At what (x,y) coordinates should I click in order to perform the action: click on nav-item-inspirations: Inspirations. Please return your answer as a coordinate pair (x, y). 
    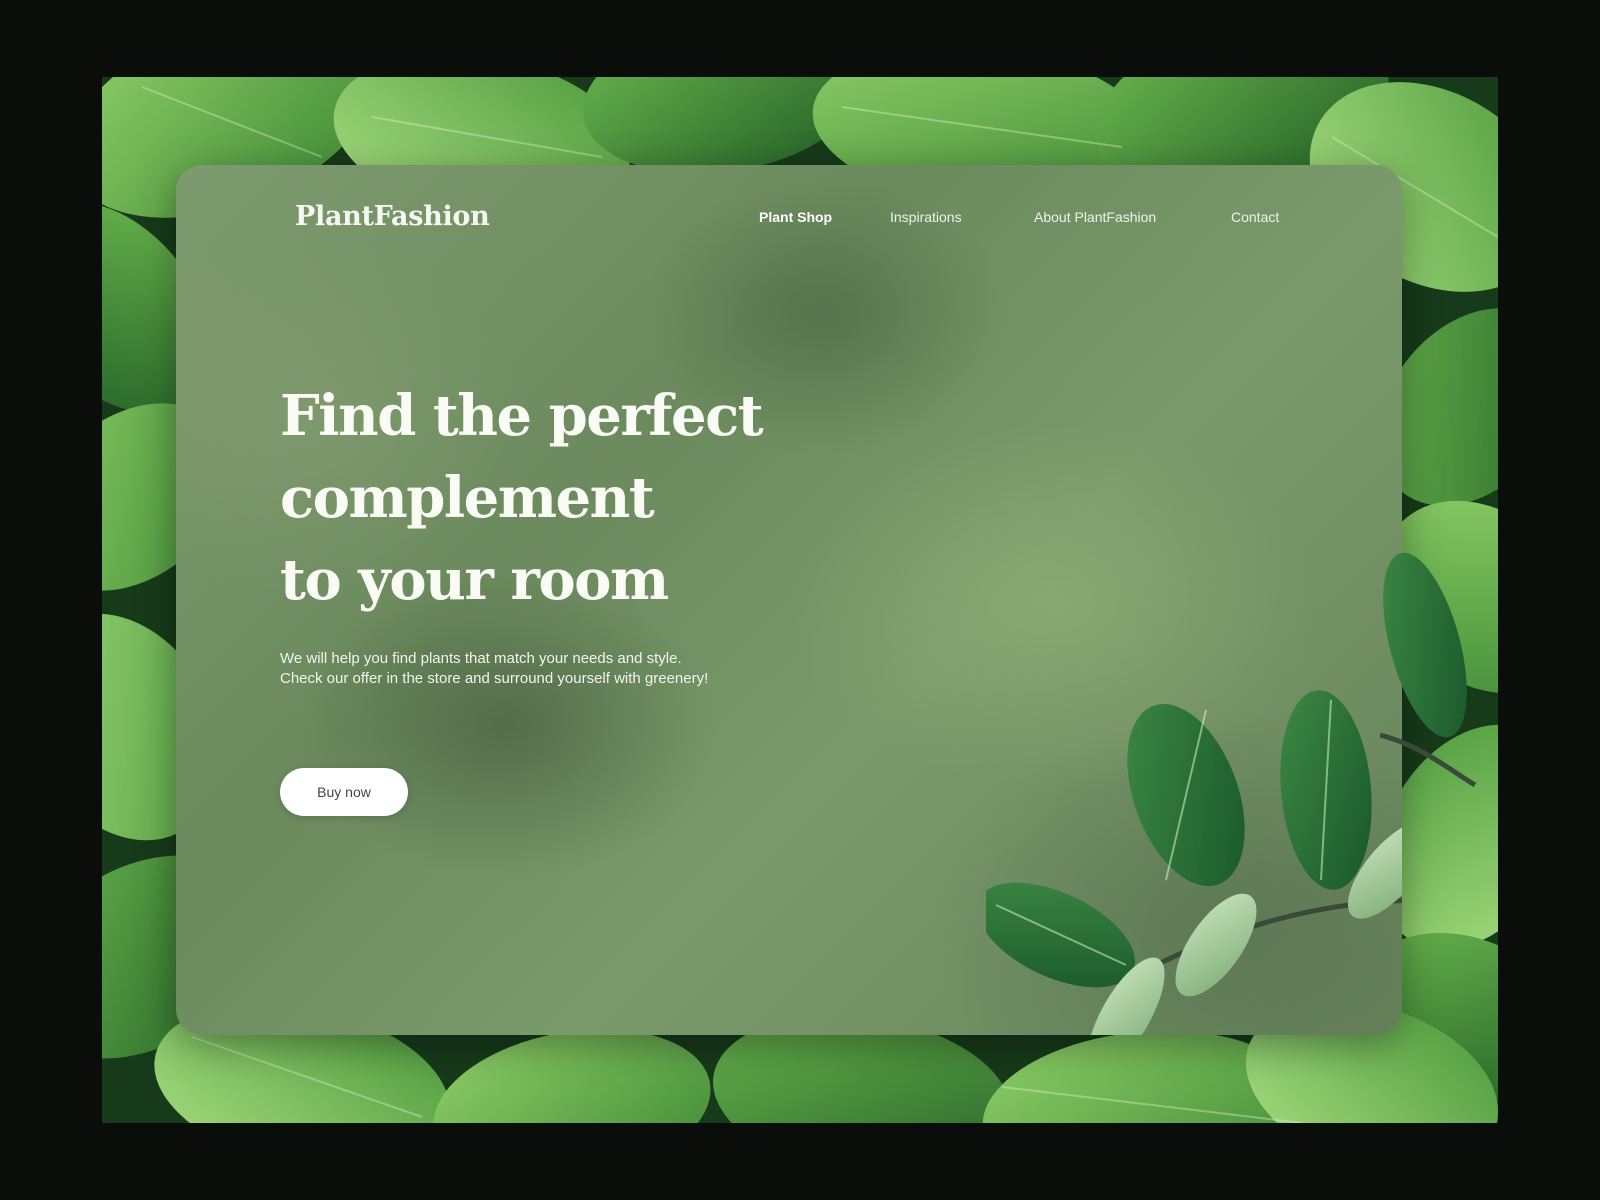
    Looking at the image, I should click on (926, 217).